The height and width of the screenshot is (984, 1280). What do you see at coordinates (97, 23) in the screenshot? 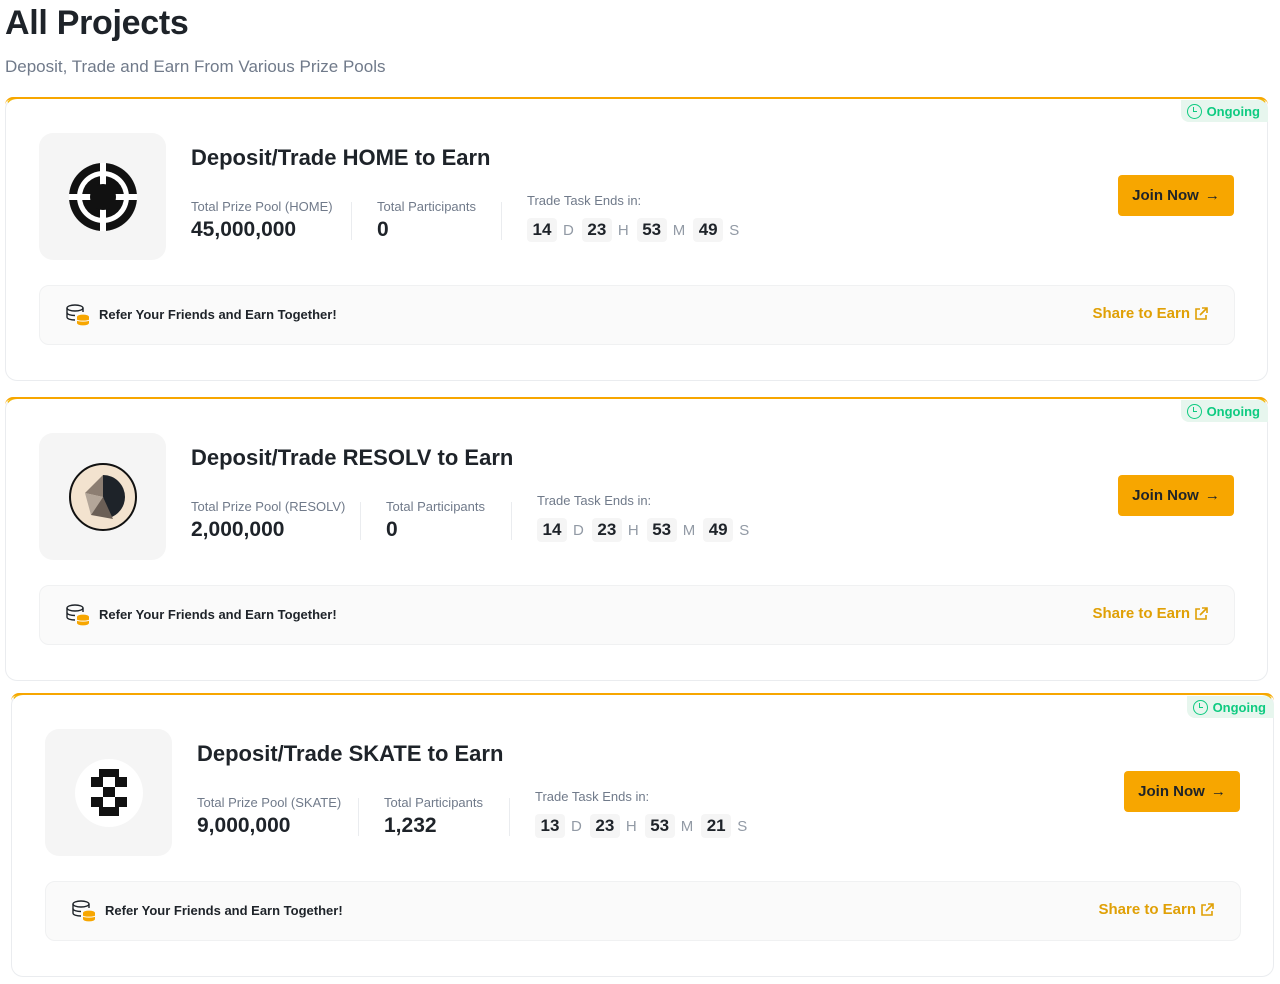
I see `page-title: All Projects` at bounding box center [97, 23].